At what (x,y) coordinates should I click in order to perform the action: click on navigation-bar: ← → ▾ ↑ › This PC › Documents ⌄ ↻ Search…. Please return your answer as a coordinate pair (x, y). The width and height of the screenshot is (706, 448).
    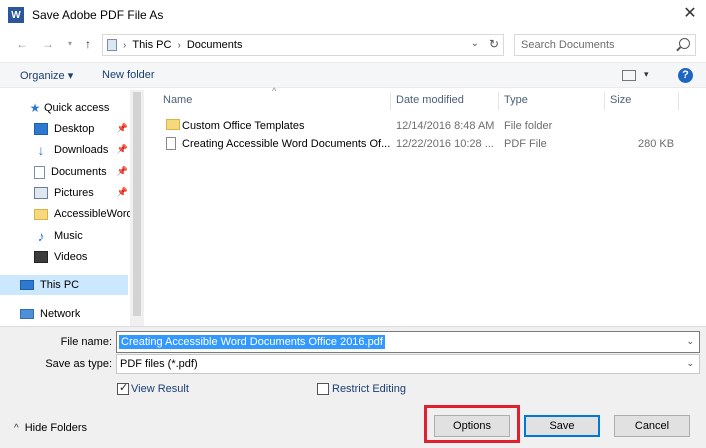
    Looking at the image, I should click on (353, 45).